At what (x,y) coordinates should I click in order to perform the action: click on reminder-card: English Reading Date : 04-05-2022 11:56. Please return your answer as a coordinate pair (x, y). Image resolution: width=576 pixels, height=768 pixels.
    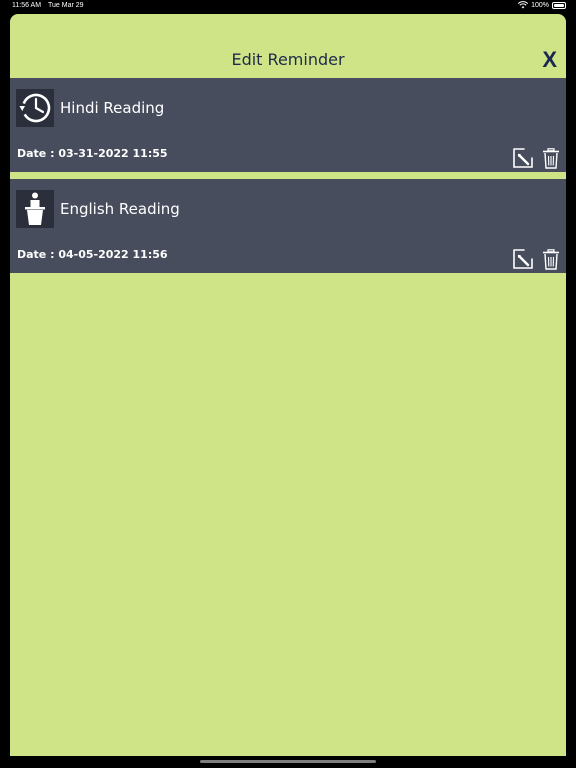
    Looking at the image, I should click on (288, 226).